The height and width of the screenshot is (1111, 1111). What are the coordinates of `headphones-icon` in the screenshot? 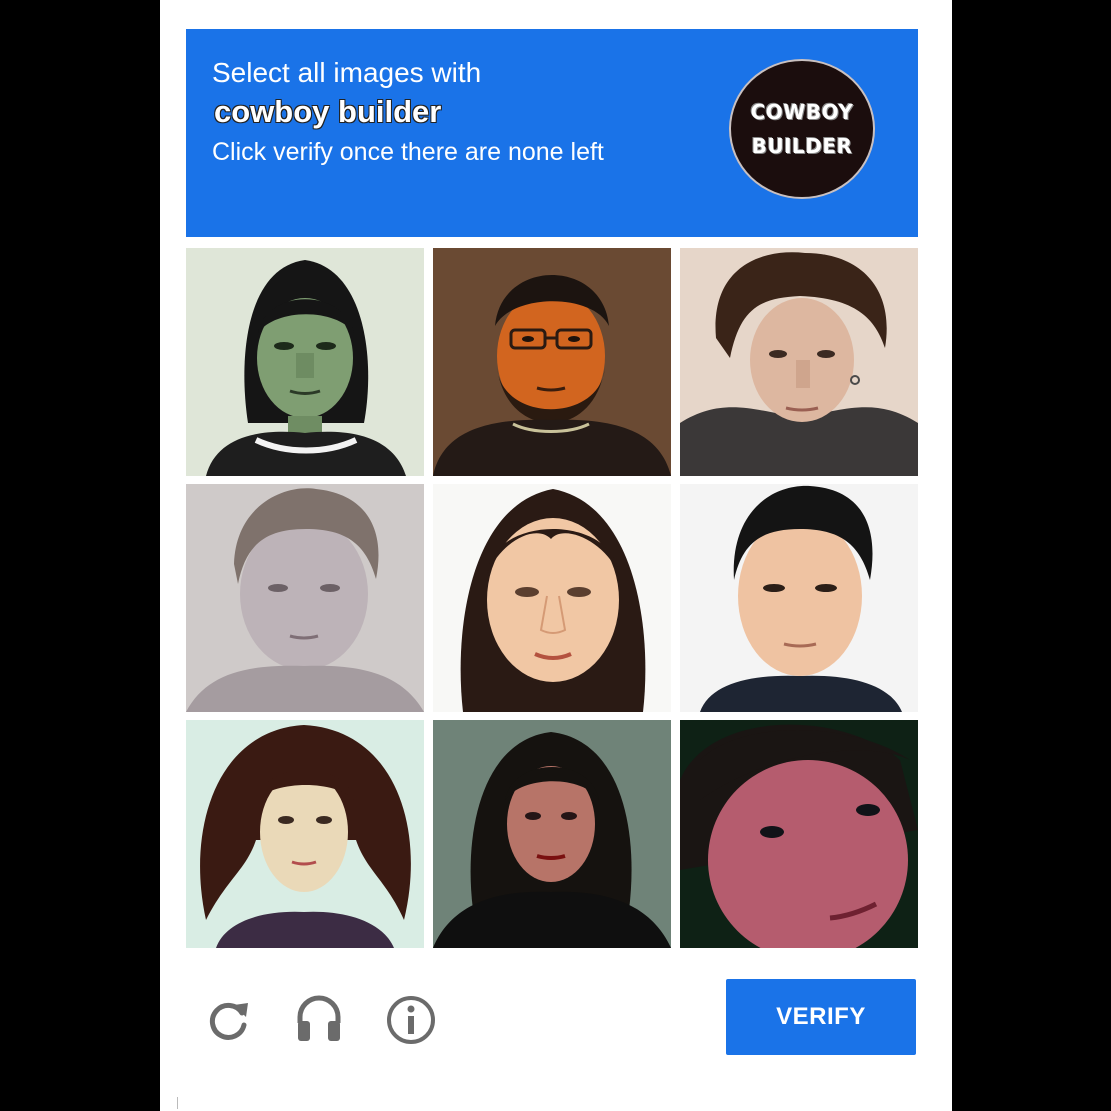 It's located at (319, 1018).